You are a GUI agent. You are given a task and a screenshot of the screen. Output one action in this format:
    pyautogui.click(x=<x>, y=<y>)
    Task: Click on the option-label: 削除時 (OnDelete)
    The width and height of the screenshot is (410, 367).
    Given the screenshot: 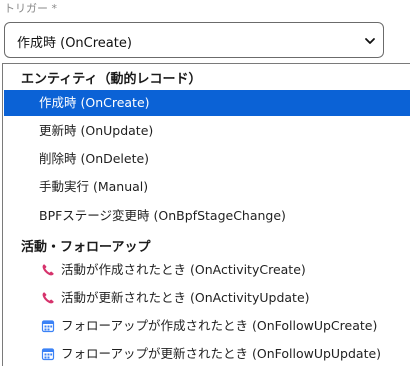 What is the action you would take?
    pyautogui.click(x=94, y=158)
    